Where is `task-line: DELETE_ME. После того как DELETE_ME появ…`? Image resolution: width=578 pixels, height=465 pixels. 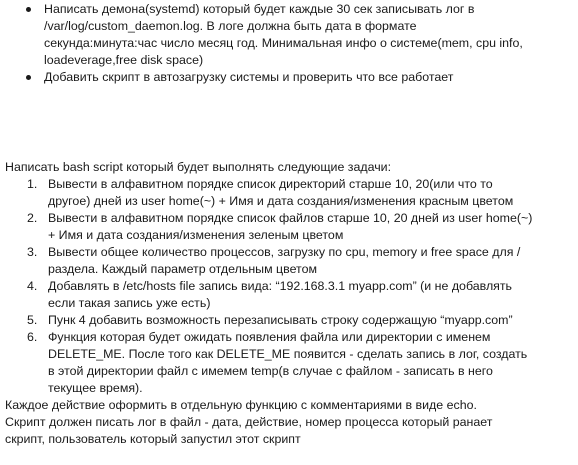 task-line: DELETE_ME. После того как DELETE_ME появ… is located at coordinates (288, 354).